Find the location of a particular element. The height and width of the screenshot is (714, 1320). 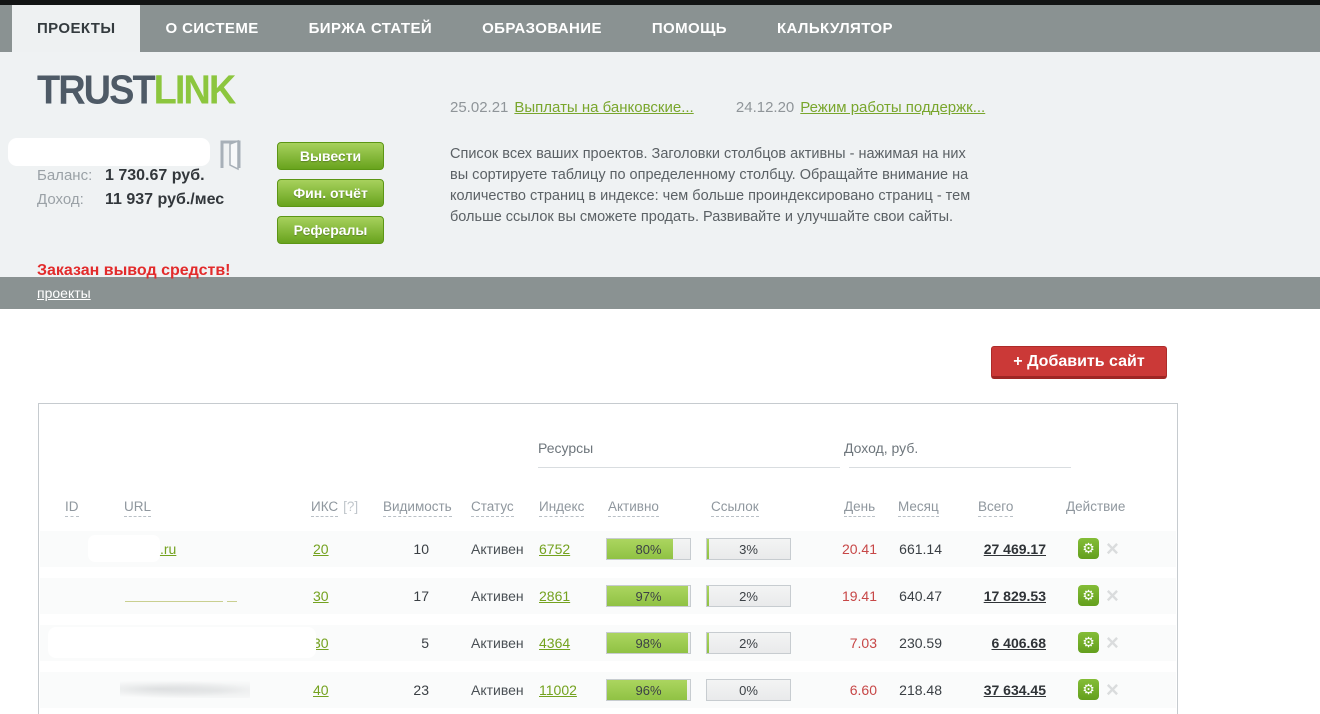

active-percent-label: 96% is located at coordinates (648, 690).